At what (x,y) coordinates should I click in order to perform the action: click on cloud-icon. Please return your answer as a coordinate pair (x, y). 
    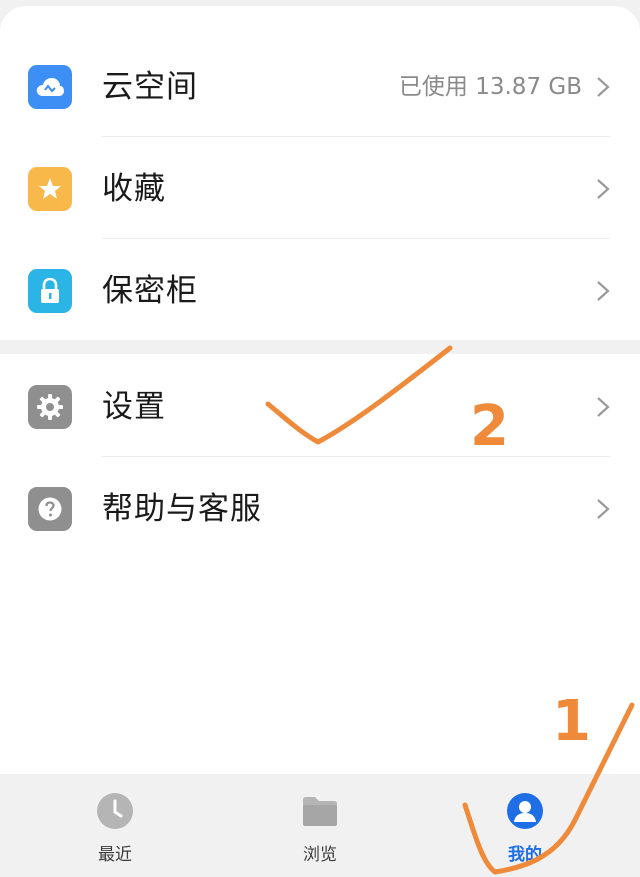
    Looking at the image, I should click on (50, 87).